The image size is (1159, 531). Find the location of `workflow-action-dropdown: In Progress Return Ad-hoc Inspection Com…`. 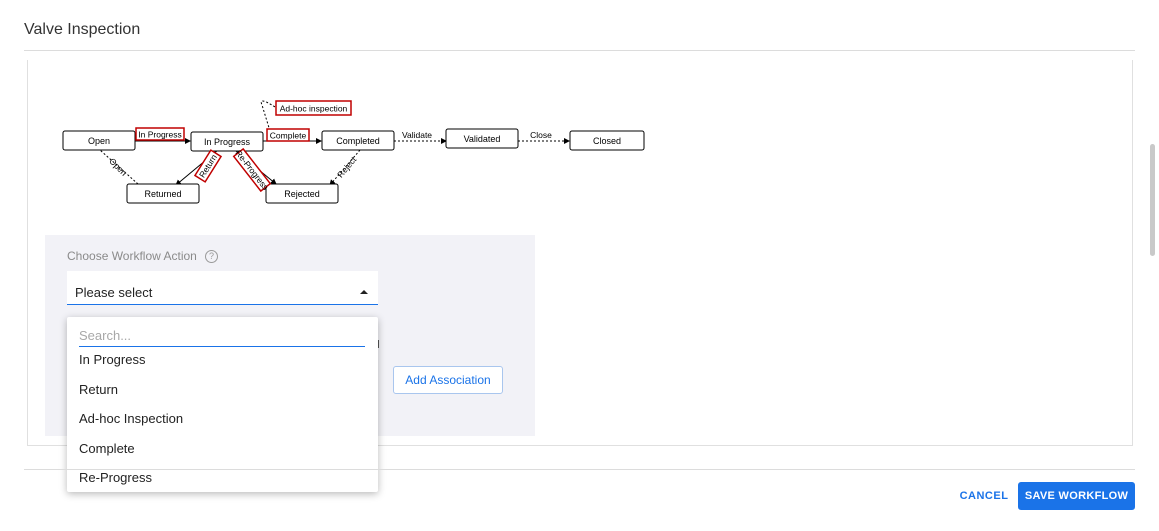

workflow-action-dropdown: In Progress Return Ad-hoc Inspection Com… is located at coordinates (222, 404).